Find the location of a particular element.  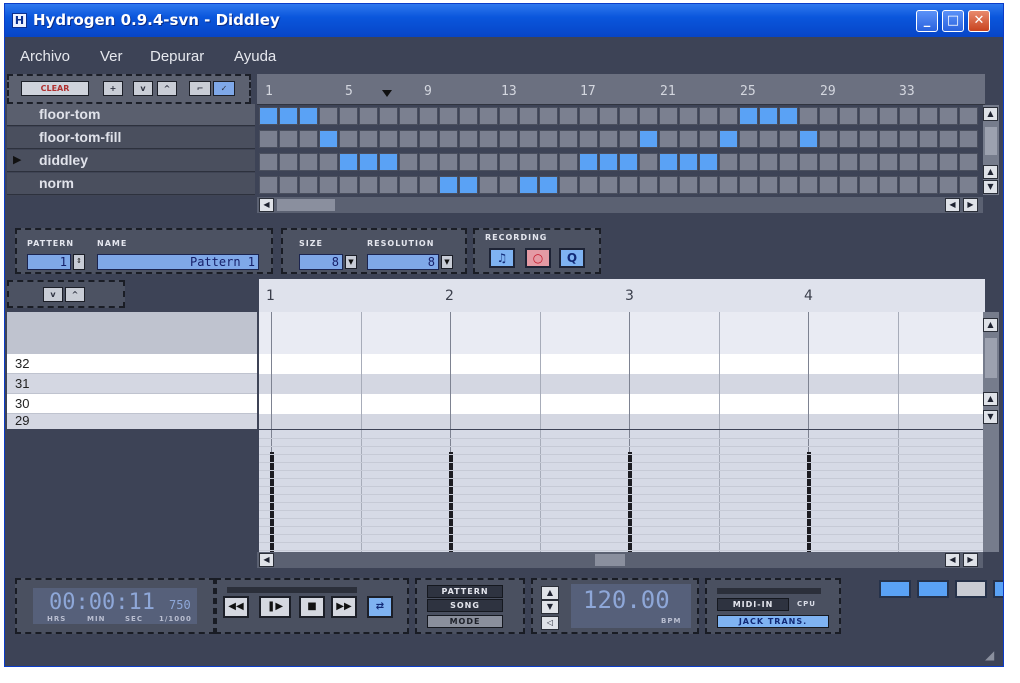

clear-button: CLEAR is located at coordinates (55, 88).